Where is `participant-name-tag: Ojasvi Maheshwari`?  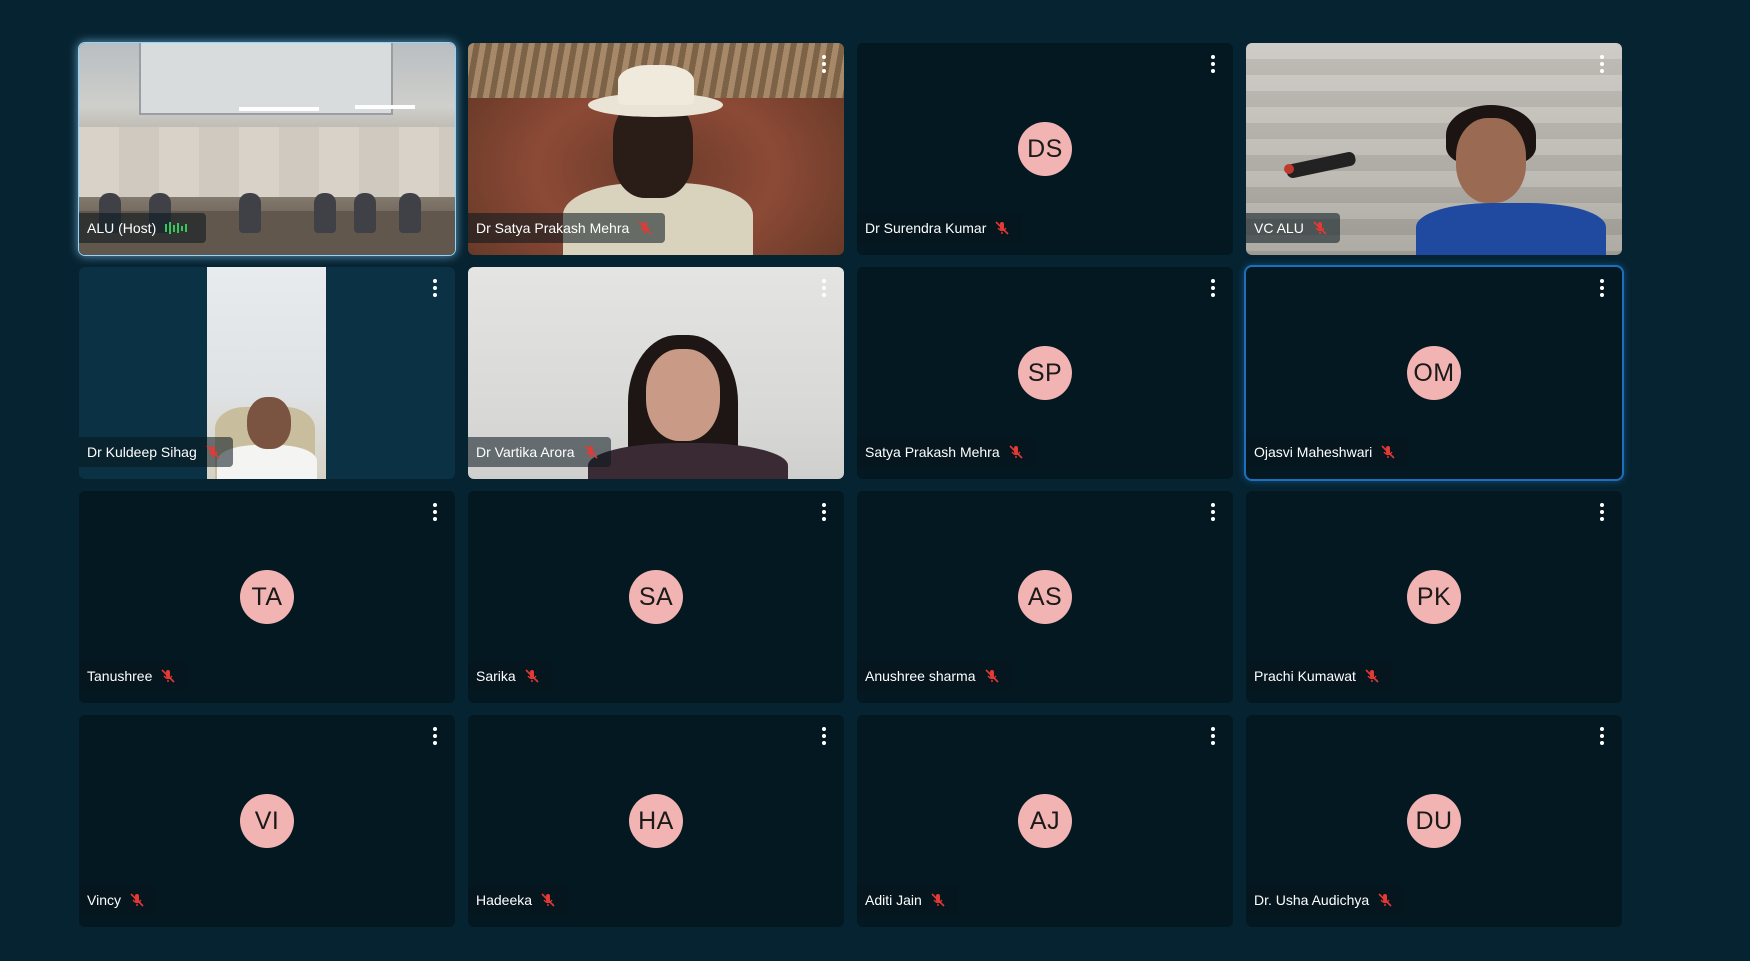
participant-name-tag: Ojasvi Maheshwari is located at coordinates (1327, 452).